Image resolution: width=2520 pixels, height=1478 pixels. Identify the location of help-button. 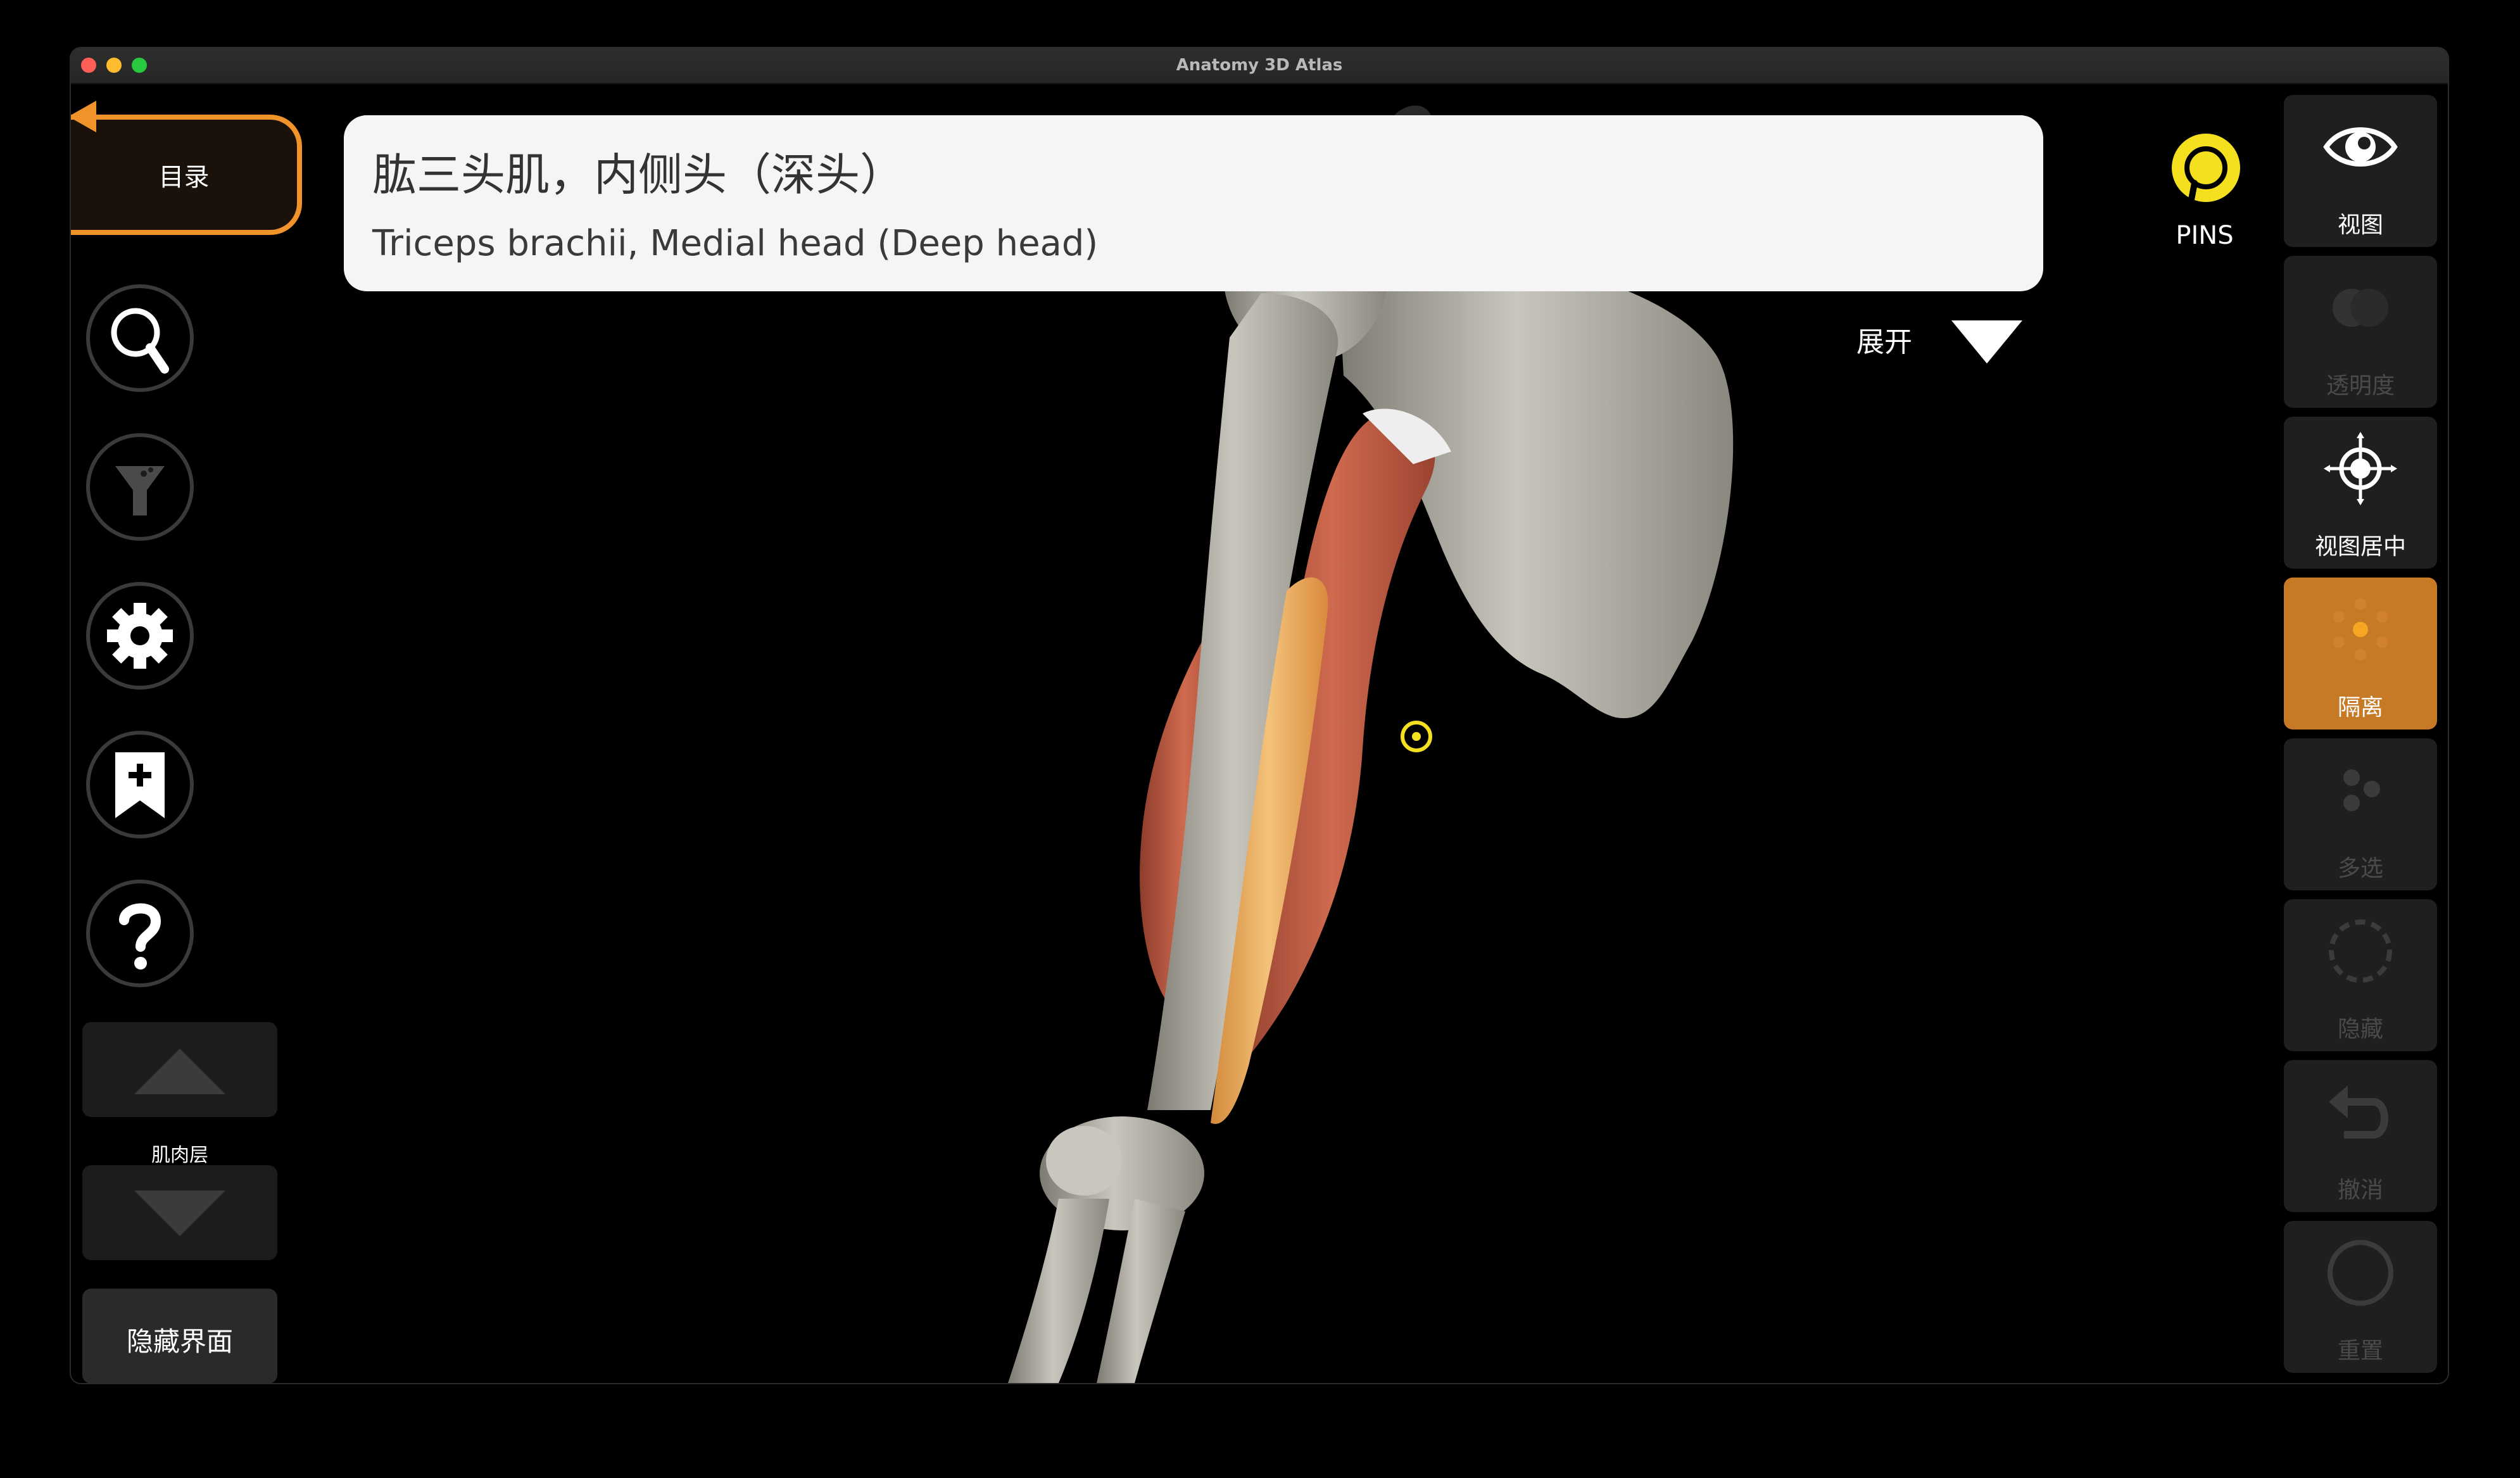
(140, 933).